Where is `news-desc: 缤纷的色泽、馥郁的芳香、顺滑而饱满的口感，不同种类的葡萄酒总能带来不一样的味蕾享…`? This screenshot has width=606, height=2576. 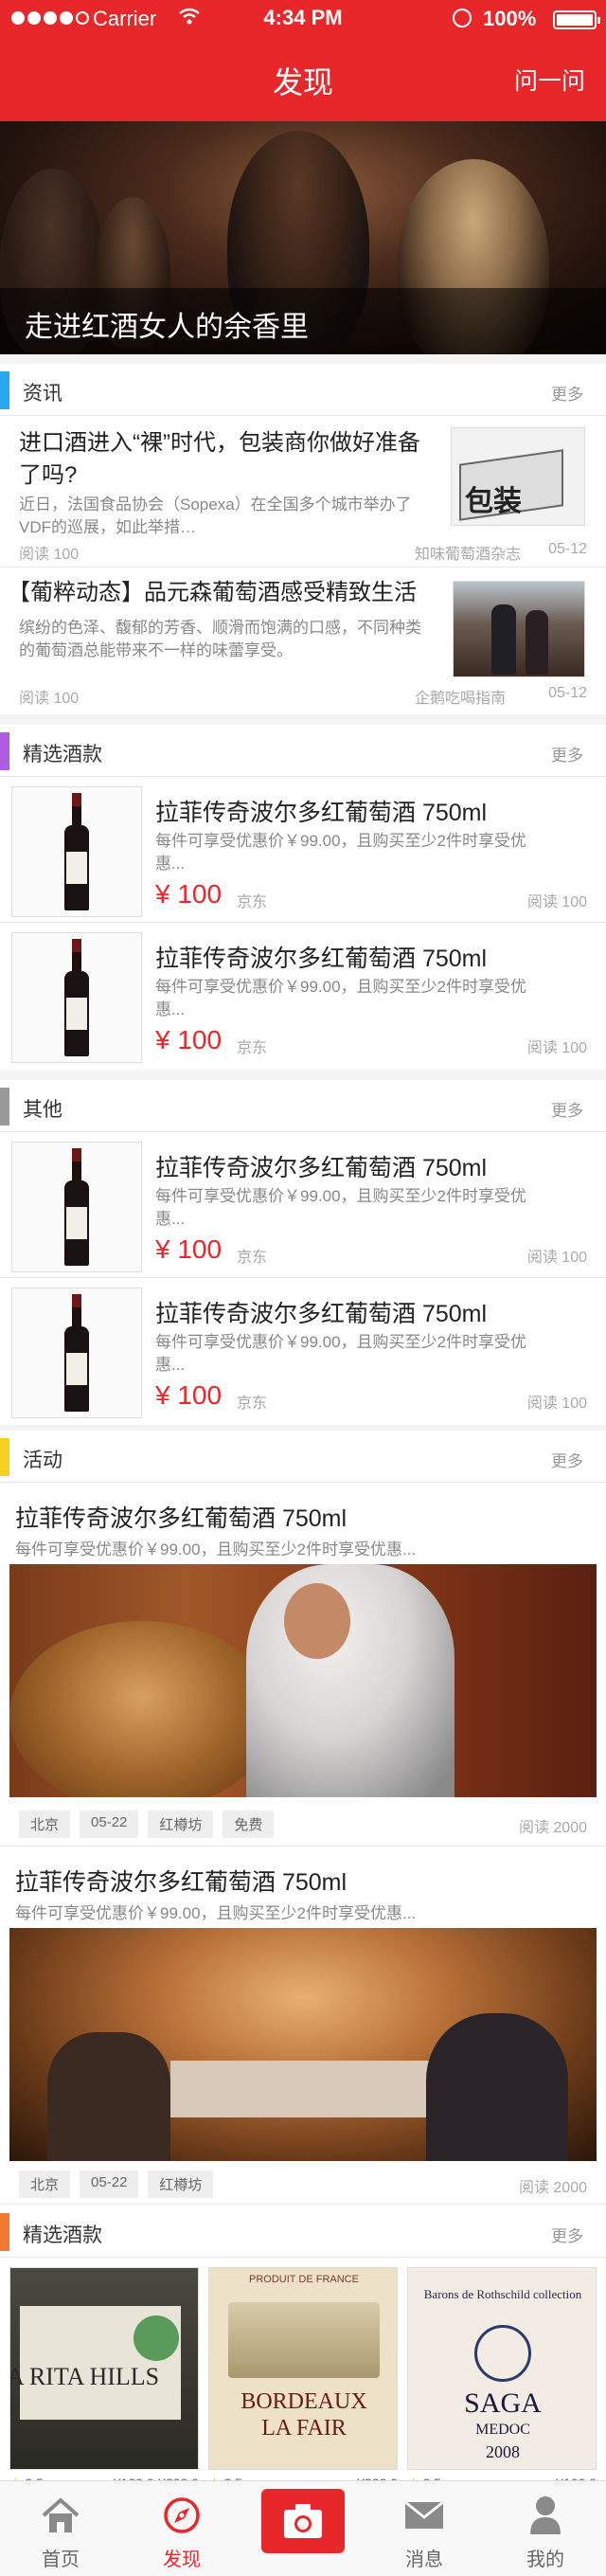
news-desc: 缤纷的色泽、馥郁的芳香、顺滑而饱满的口感，不同种类的葡萄酒总能带来不一样的味蕾享… is located at coordinates (220, 639).